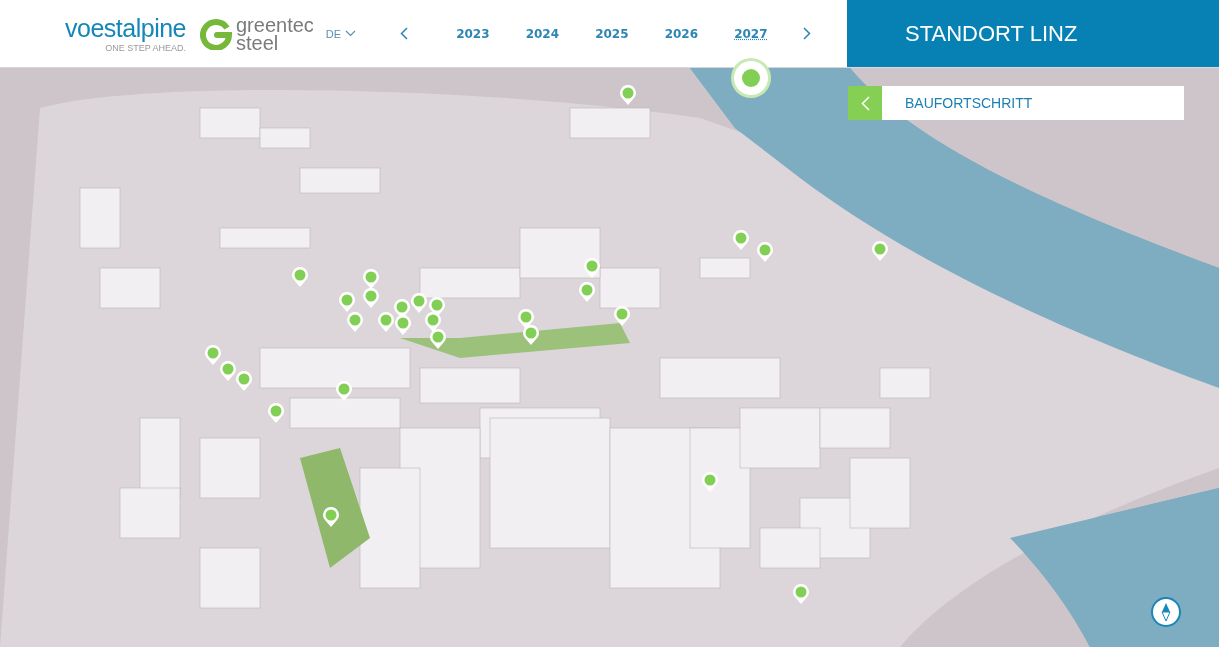 This screenshot has width=1219, height=647. What do you see at coordinates (216, 33) in the screenshot?
I see `g-logo-icon` at bounding box center [216, 33].